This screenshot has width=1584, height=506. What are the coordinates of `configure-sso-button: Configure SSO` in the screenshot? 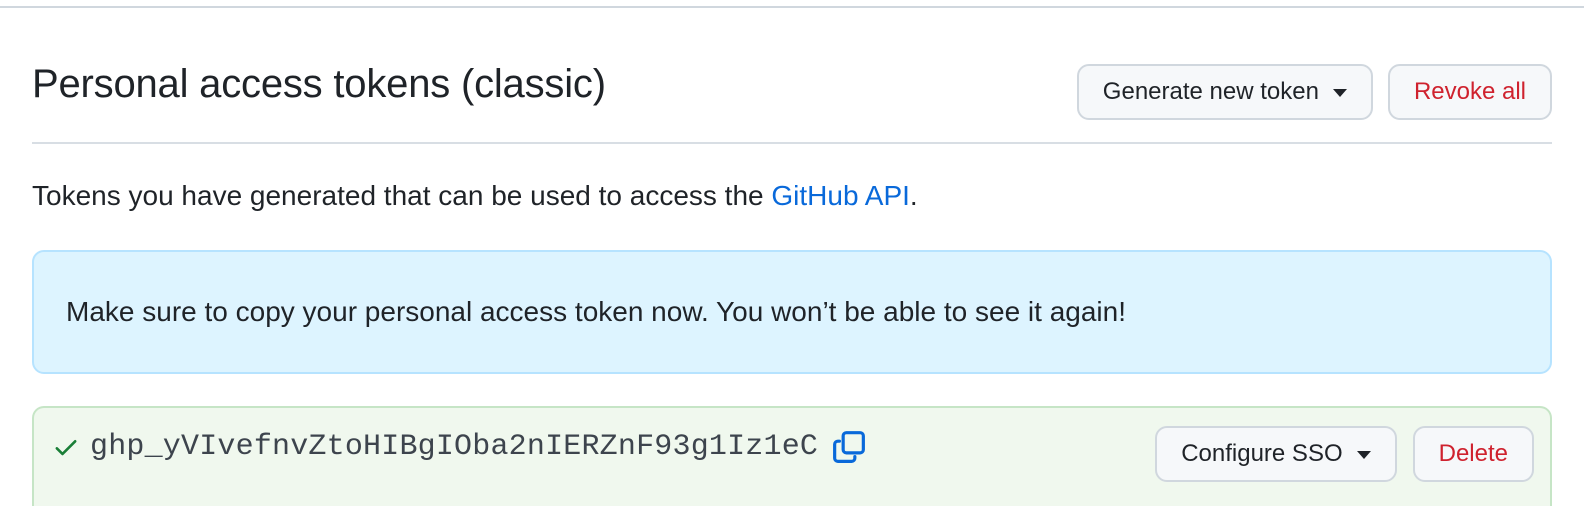 It's located at (1276, 454).